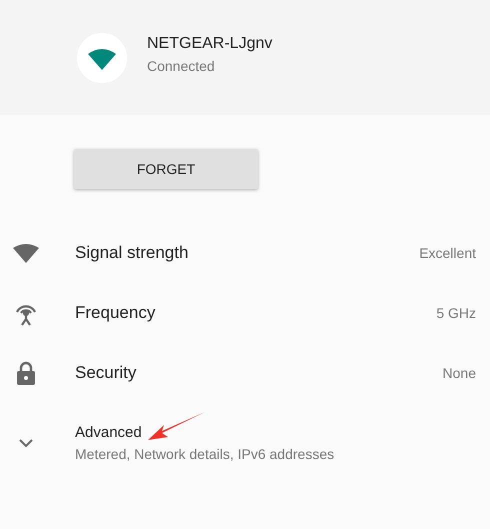  I want to click on detail-label: Frequency, so click(115, 313).